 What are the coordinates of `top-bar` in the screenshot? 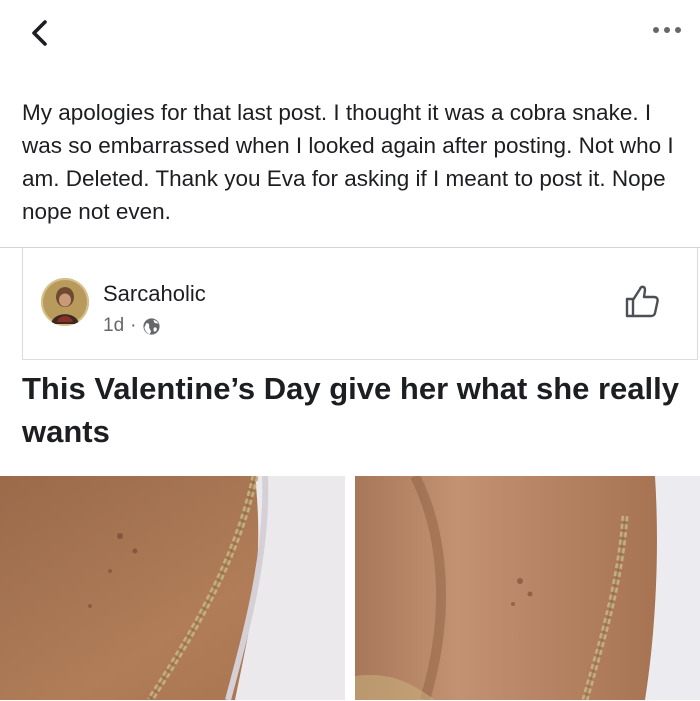 It's located at (350, 35).